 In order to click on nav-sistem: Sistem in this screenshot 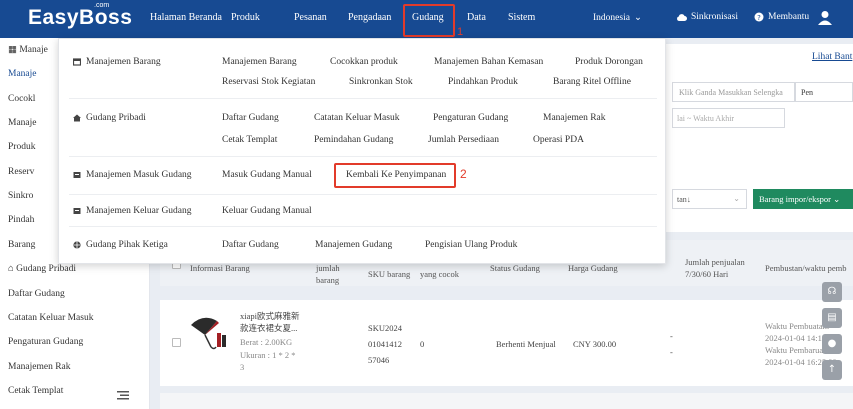, I will do `click(521, 17)`.